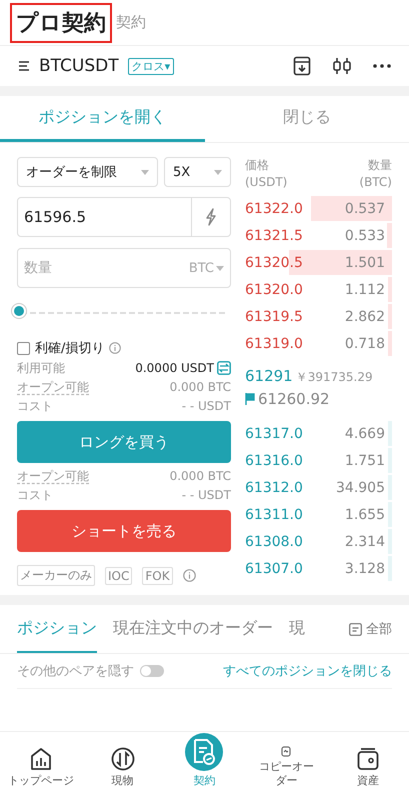  I want to click on quantity-field: 数量 BTC, so click(124, 268).